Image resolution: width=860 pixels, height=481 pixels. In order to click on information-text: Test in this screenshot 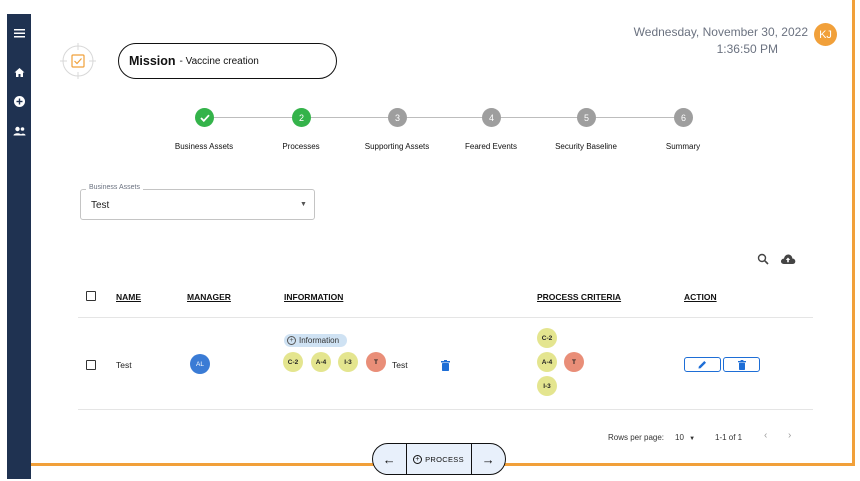, I will do `click(400, 365)`.